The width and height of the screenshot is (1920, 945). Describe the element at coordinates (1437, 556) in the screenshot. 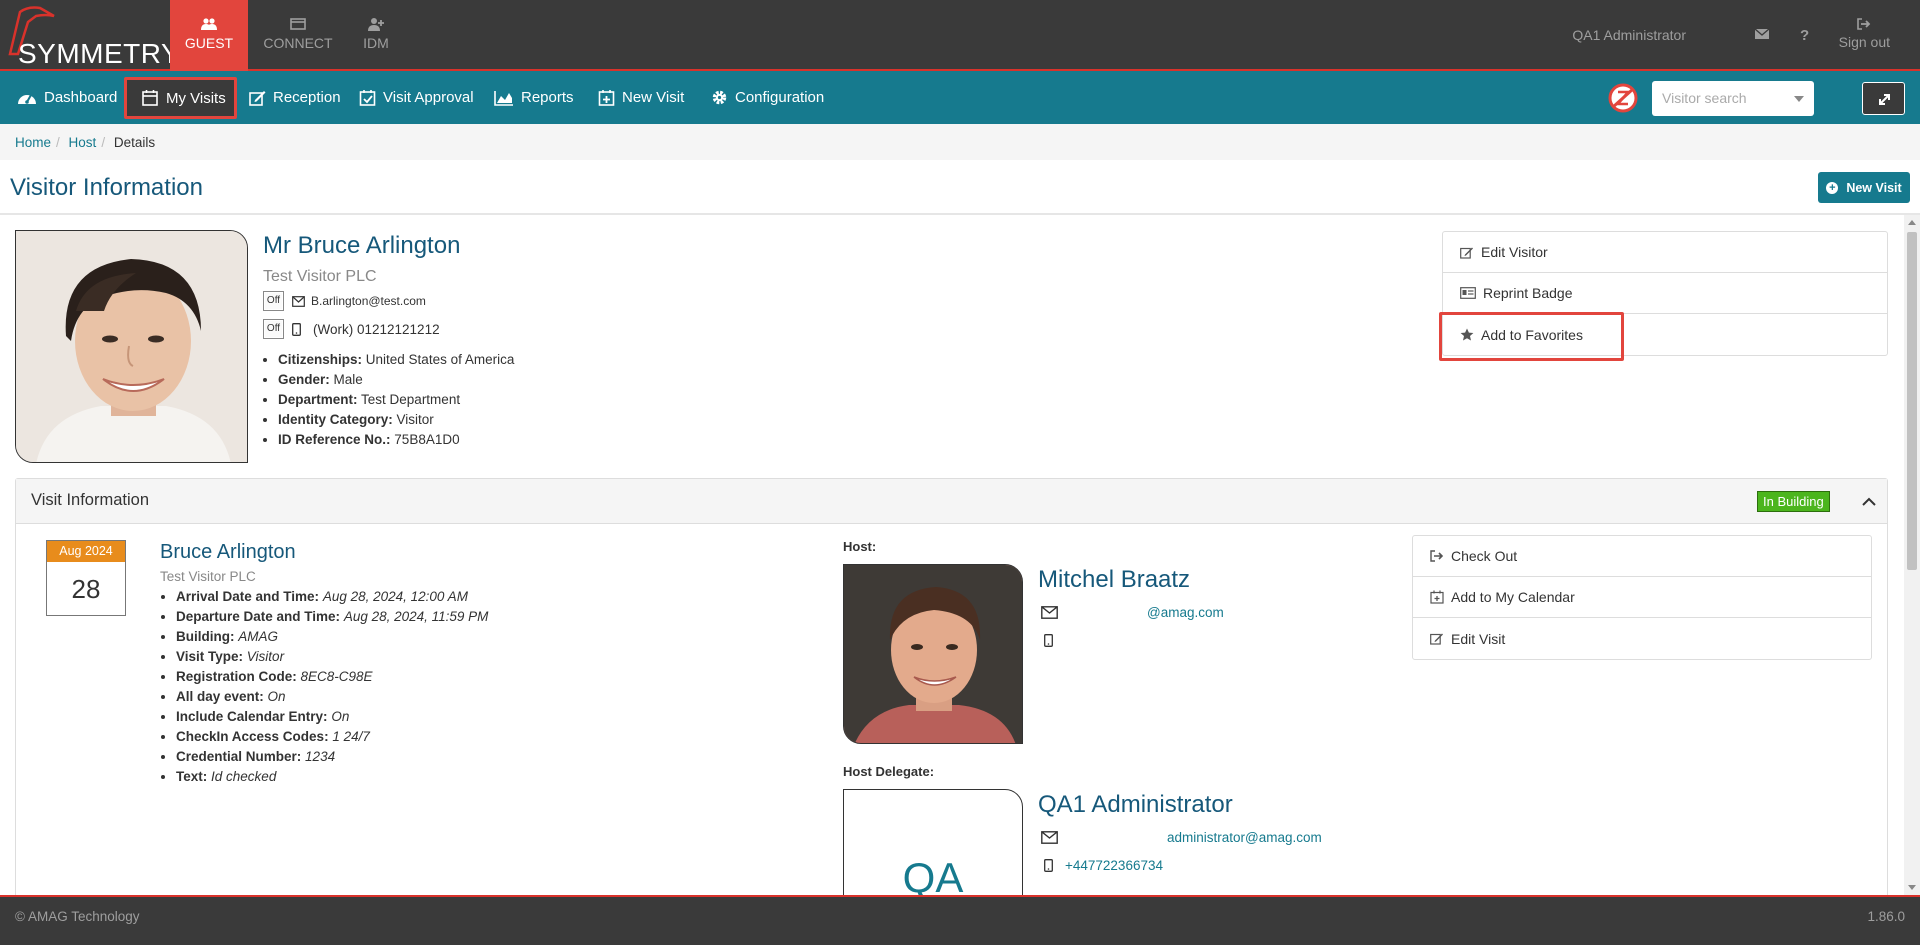

I see `sign-out-icon` at that location.